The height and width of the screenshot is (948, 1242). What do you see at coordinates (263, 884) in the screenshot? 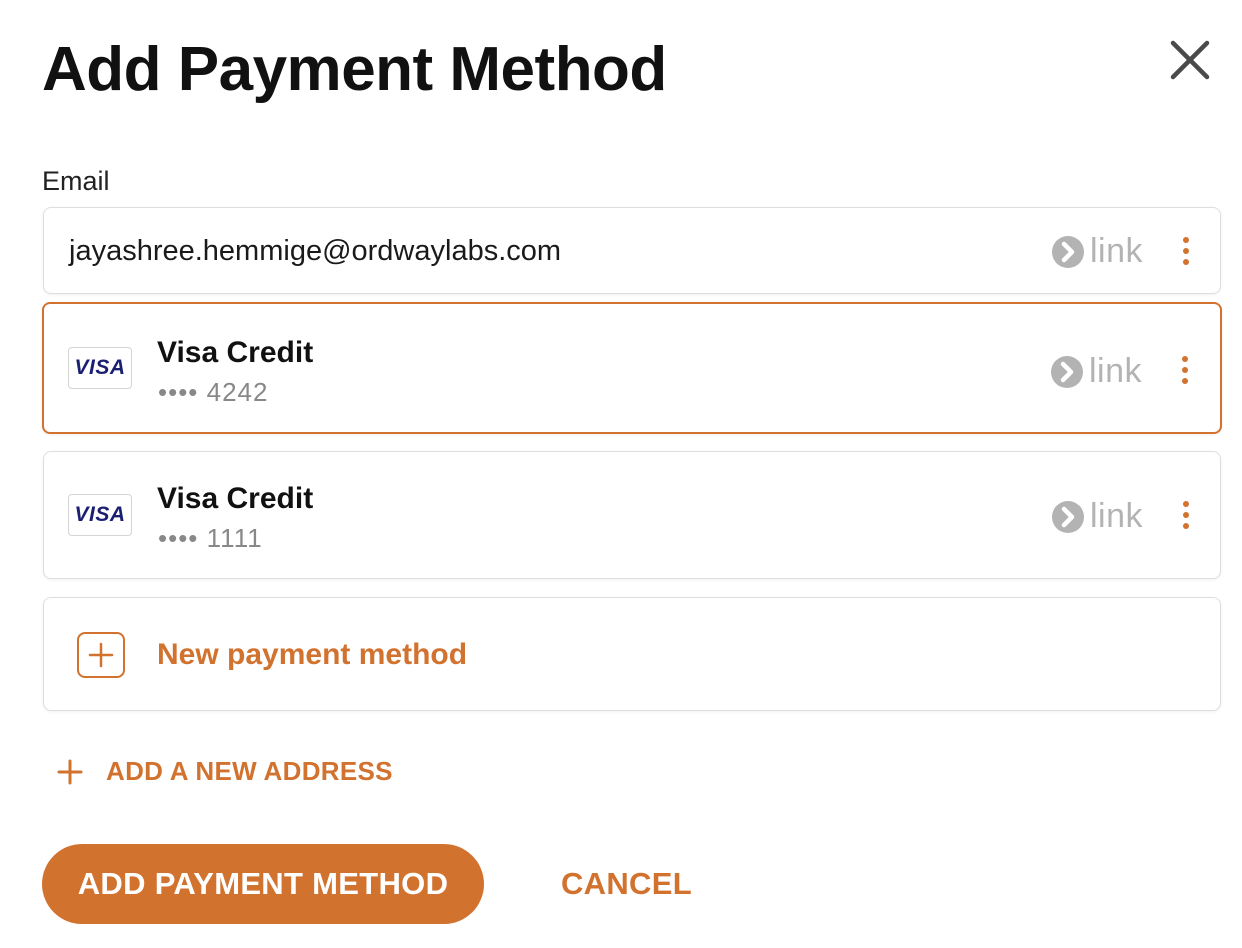
I see `add-payment-method-button: ADD PAYMENT METHOD` at bounding box center [263, 884].